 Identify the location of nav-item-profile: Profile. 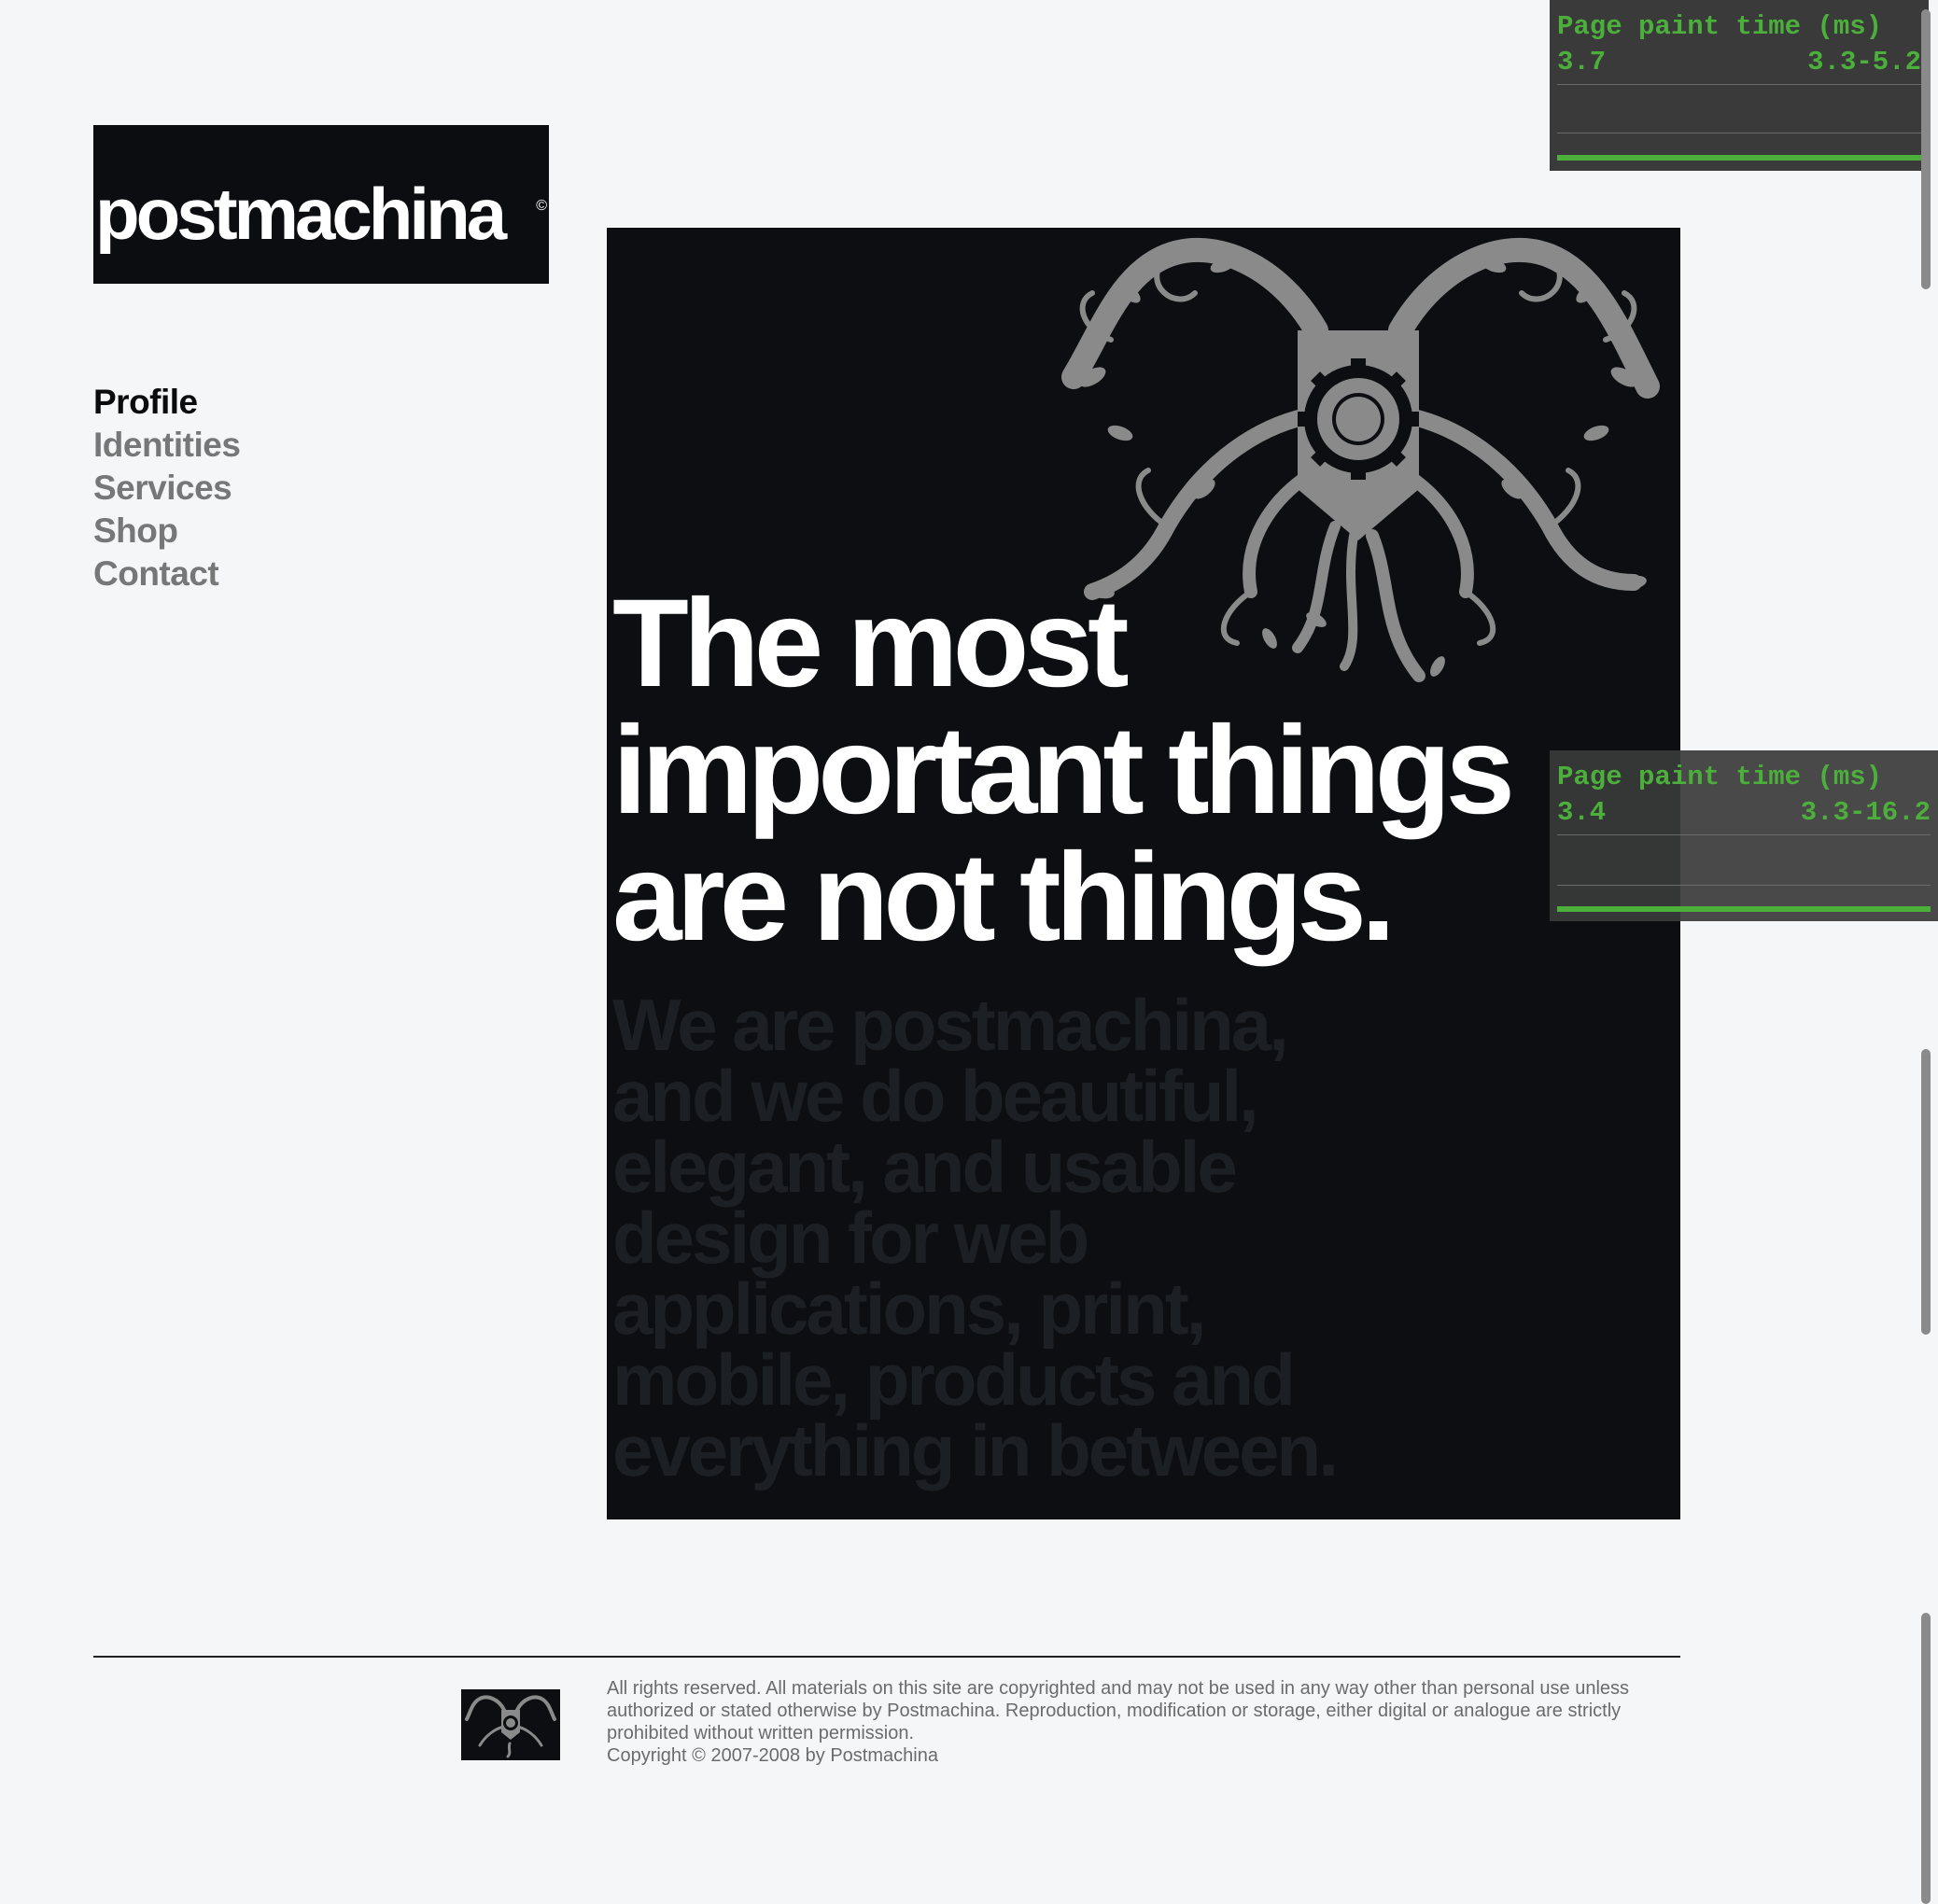
(166, 402).